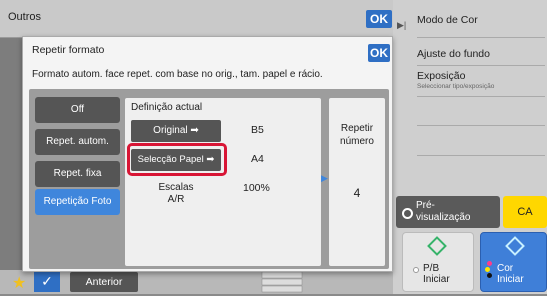 The width and height of the screenshot is (547, 296). Describe the element at coordinates (489, 275) in the screenshot. I see `black-dot-icon` at that location.